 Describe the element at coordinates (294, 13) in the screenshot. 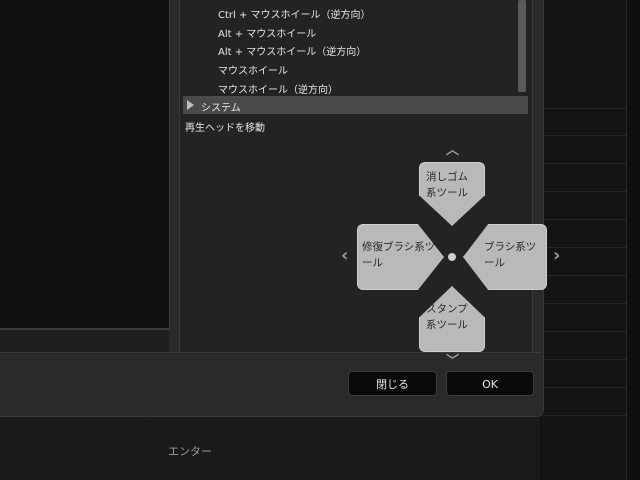

I see `list-item: Ctrl + マウスホイール（逆方向）` at that location.